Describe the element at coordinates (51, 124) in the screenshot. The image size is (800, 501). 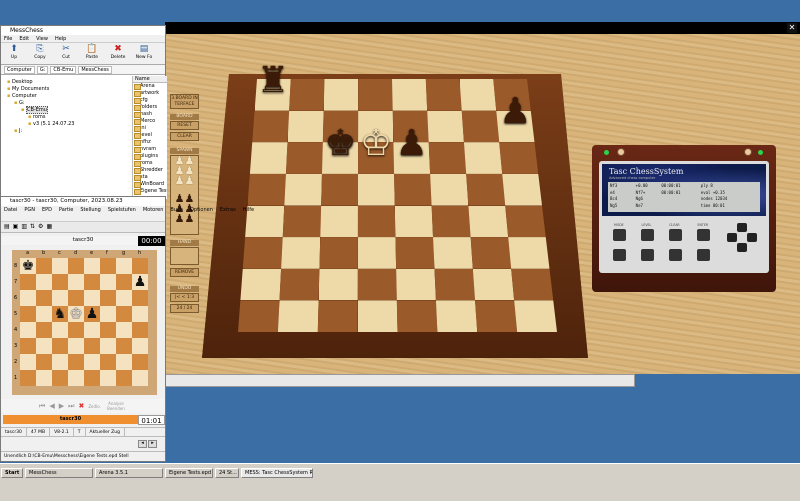
I see `tree-node: ▪ v3 (5.1 24.07.23` at that location.